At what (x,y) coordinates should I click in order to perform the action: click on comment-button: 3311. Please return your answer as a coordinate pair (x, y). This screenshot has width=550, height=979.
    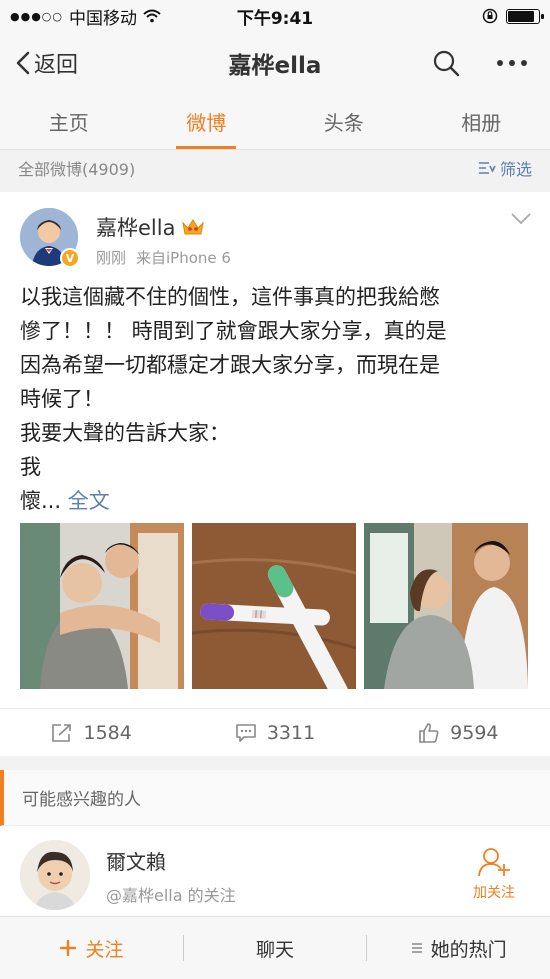
    Looking at the image, I should click on (274, 732).